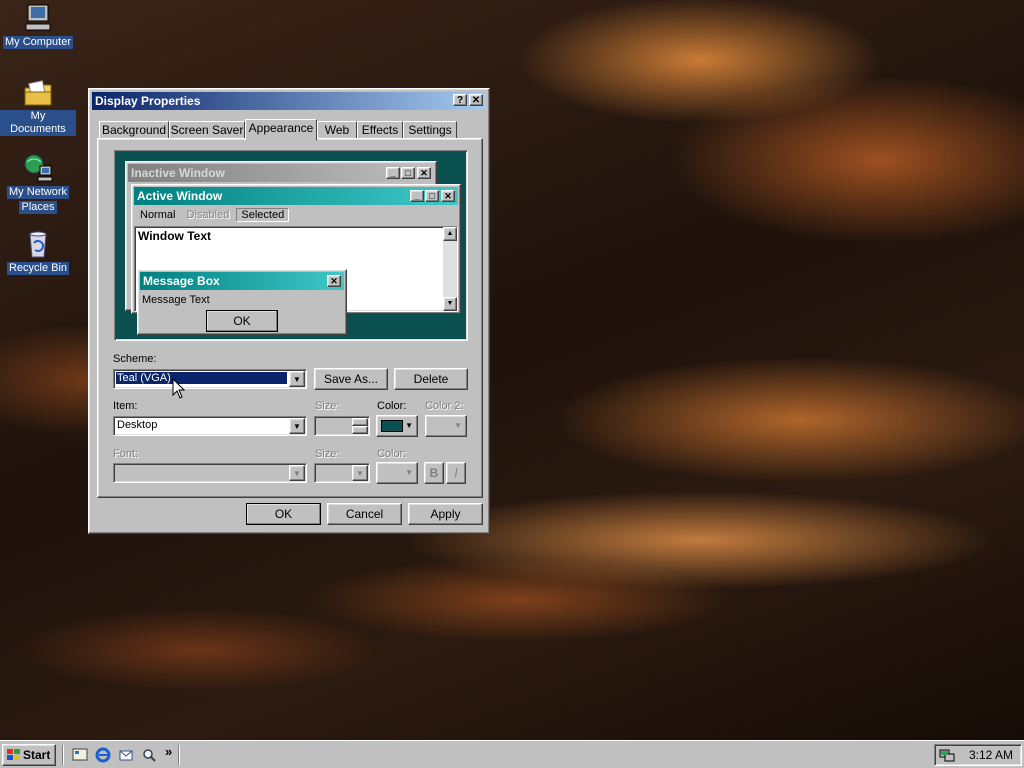 The width and height of the screenshot is (1024, 768). Describe the element at coordinates (168, 751) in the screenshot. I see `quick-launch-chevron: »` at that location.